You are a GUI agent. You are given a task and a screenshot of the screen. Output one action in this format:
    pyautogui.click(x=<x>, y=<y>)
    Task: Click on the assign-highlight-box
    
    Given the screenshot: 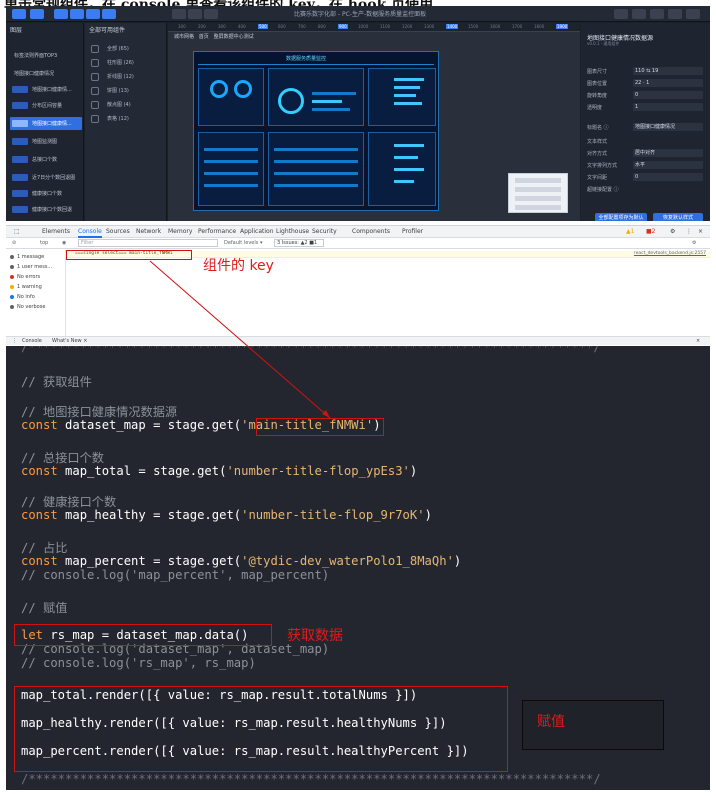 What is the action you would take?
    pyautogui.click(x=261, y=729)
    